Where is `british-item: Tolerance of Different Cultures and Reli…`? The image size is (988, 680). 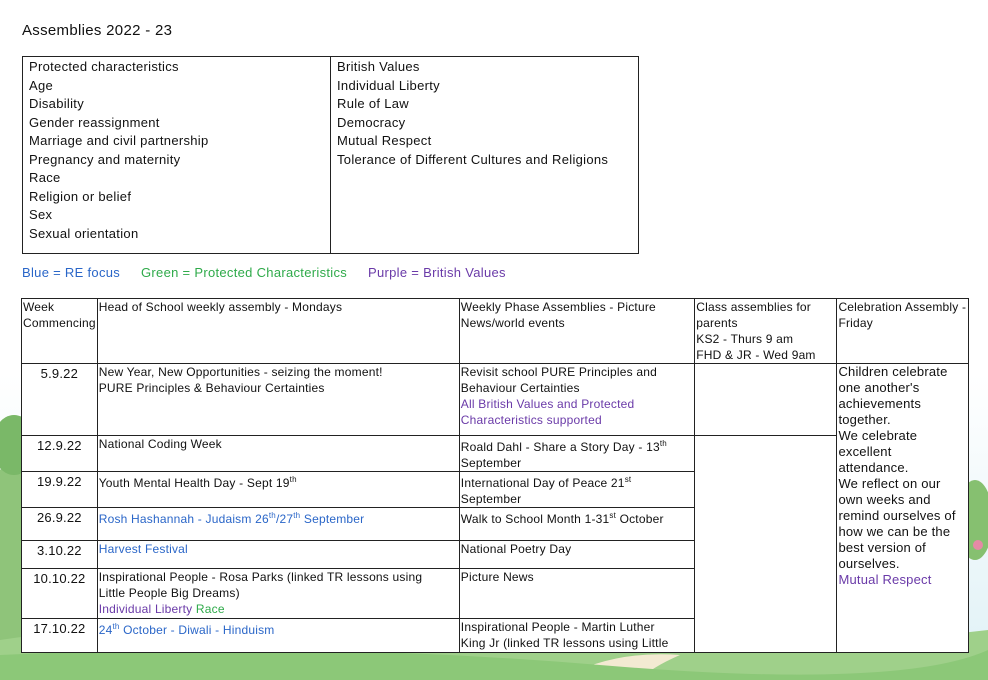
british-item: Tolerance of Different Cultures and Reli… is located at coordinates (473, 159).